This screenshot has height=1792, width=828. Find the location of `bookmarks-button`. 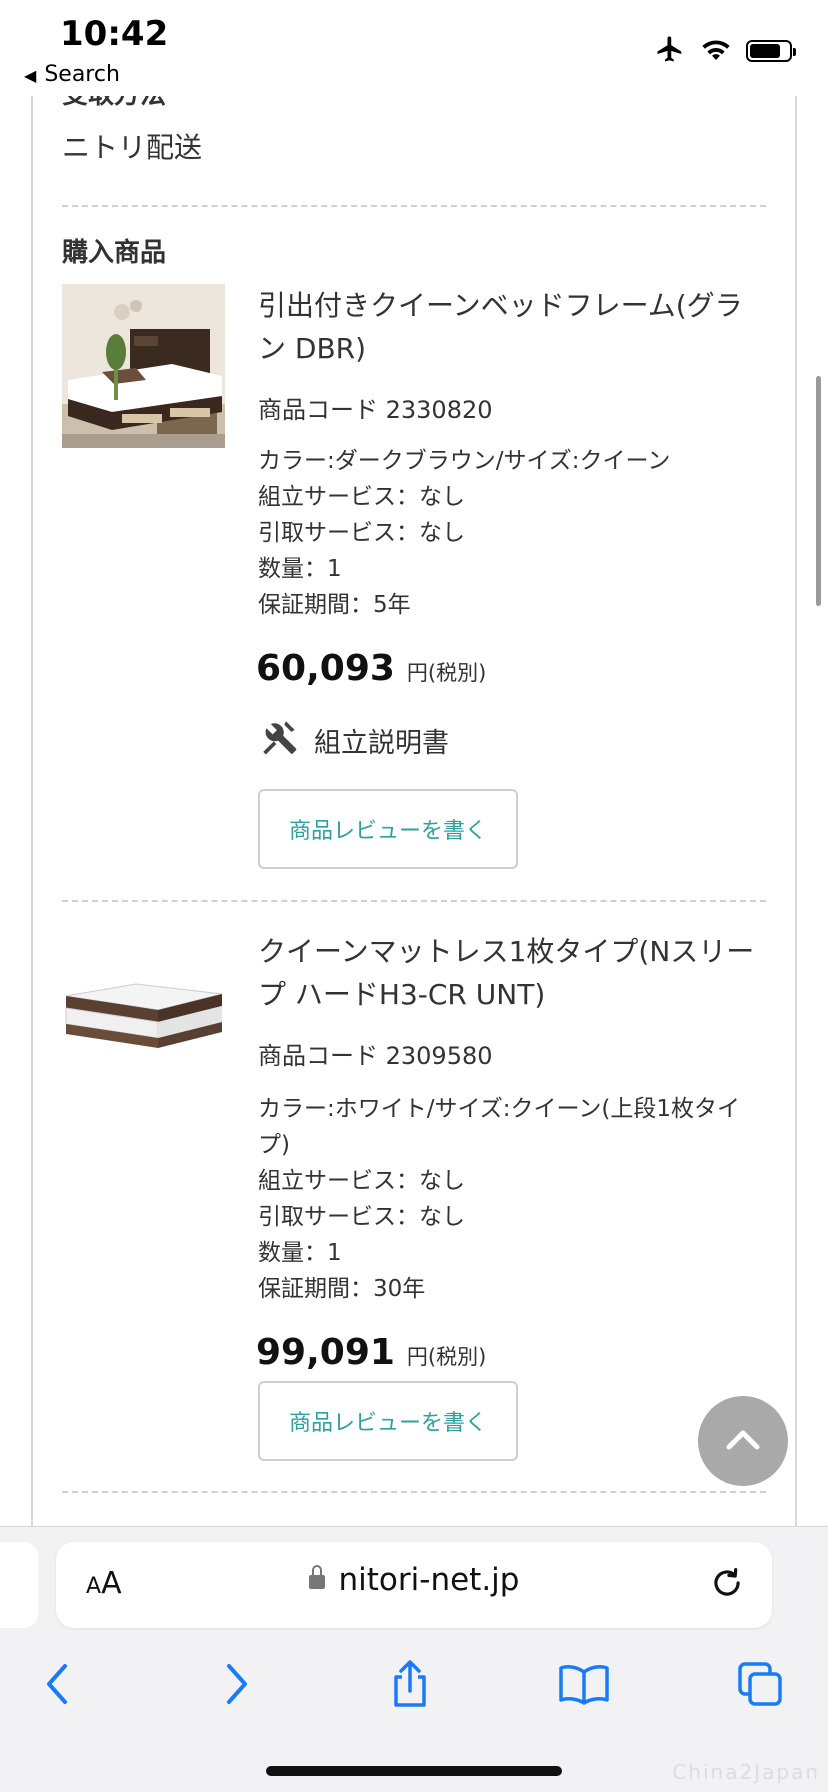

bookmarks-button is located at coordinates (584, 1686).